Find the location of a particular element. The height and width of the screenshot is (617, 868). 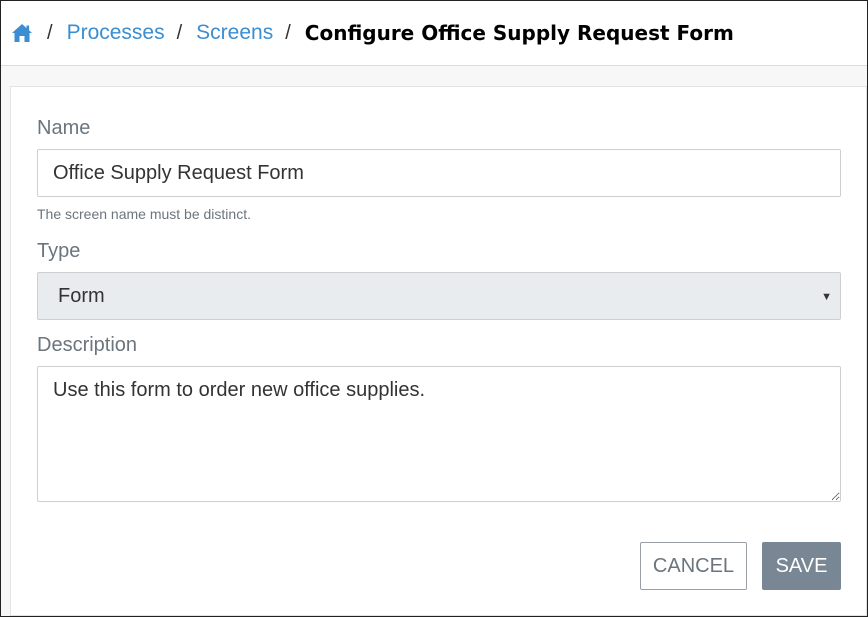

type-label: Type is located at coordinates (59, 251).